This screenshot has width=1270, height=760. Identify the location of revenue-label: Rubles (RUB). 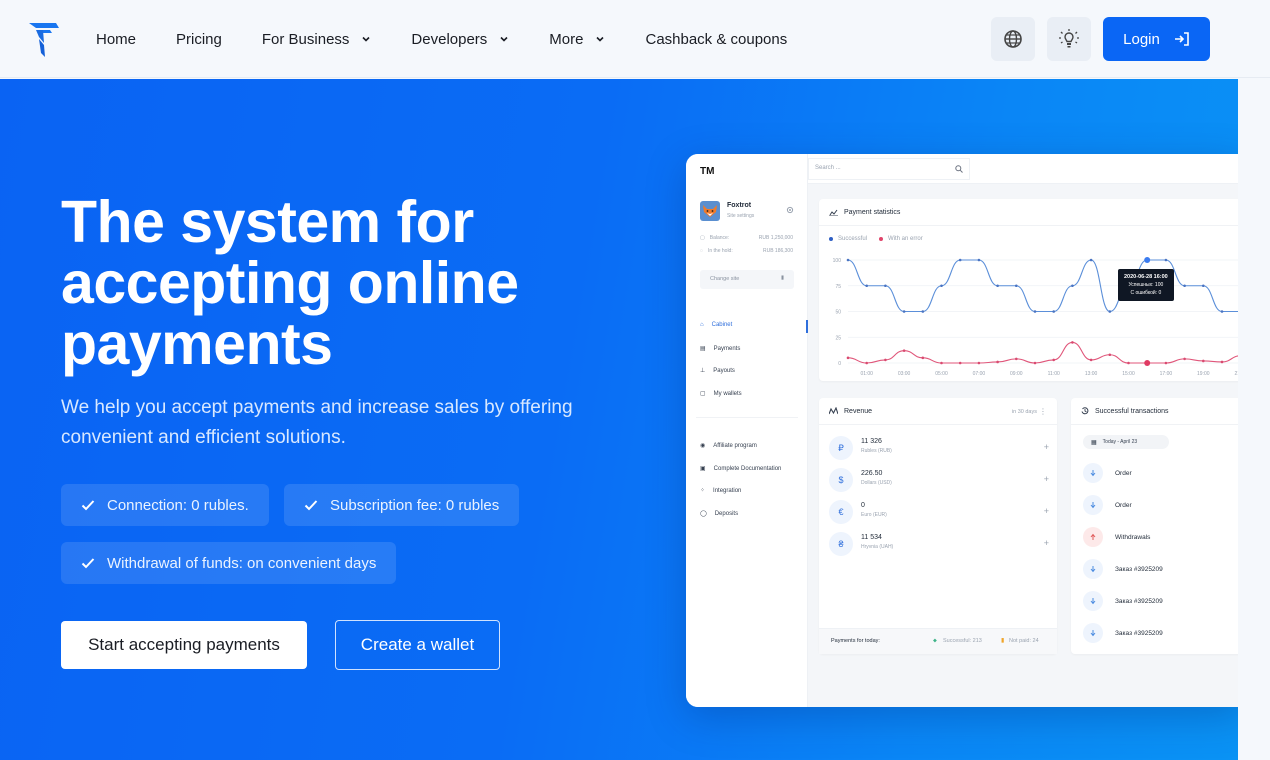
(876, 451).